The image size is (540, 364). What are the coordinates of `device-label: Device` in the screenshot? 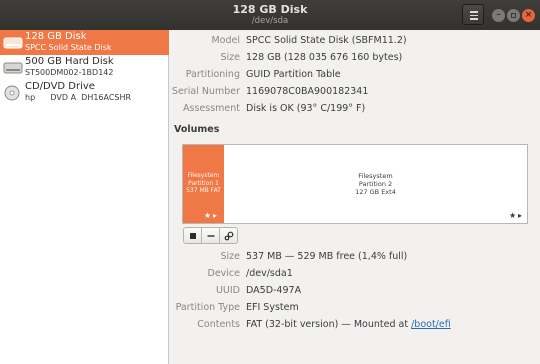 It's located at (224, 273).